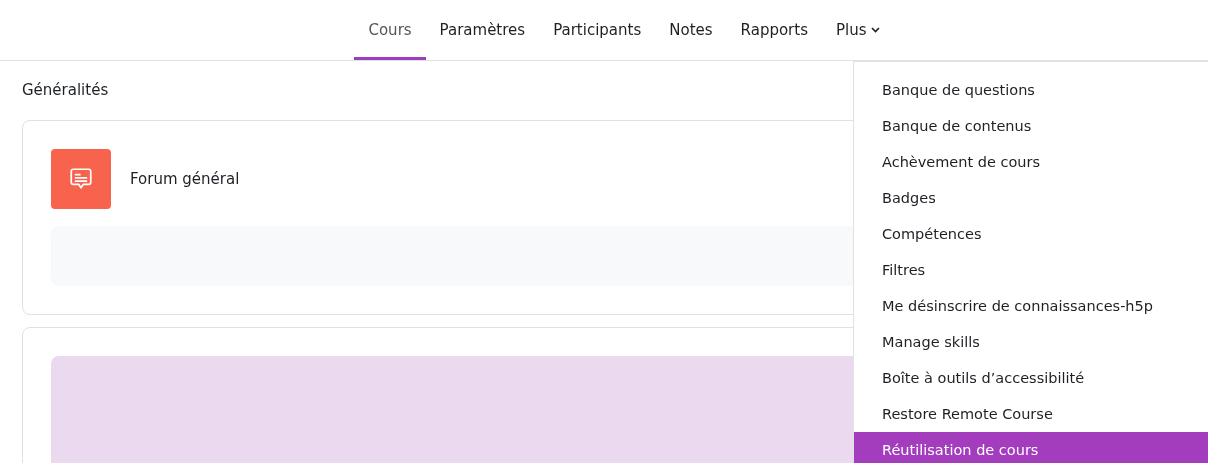 The height and width of the screenshot is (463, 1208). Describe the element at coordinates (875, 30) in the screenshot. I see `caret-icon` at that location.